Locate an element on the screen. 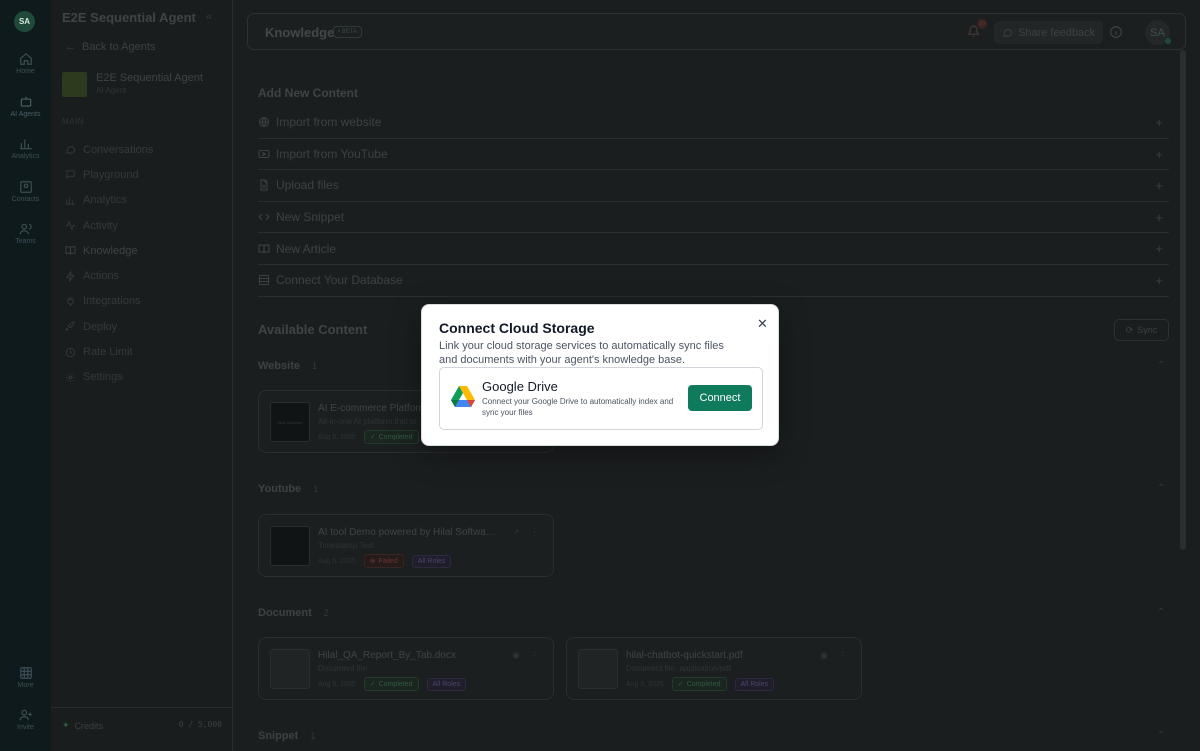 The height and width of the screenshot is (751, 1200). sidebar-item-label: Knowledge is located at coordinates (110, 250).